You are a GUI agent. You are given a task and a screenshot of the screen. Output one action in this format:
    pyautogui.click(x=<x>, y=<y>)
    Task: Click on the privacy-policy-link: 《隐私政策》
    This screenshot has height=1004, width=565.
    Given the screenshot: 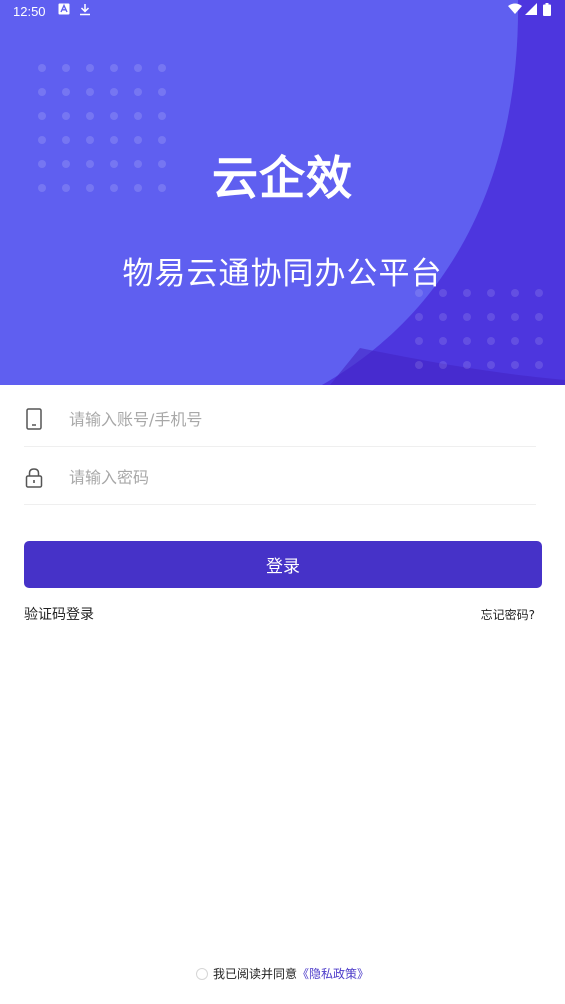 What is the action you would take?
    pyautogui.click(x=333, y=974)
    